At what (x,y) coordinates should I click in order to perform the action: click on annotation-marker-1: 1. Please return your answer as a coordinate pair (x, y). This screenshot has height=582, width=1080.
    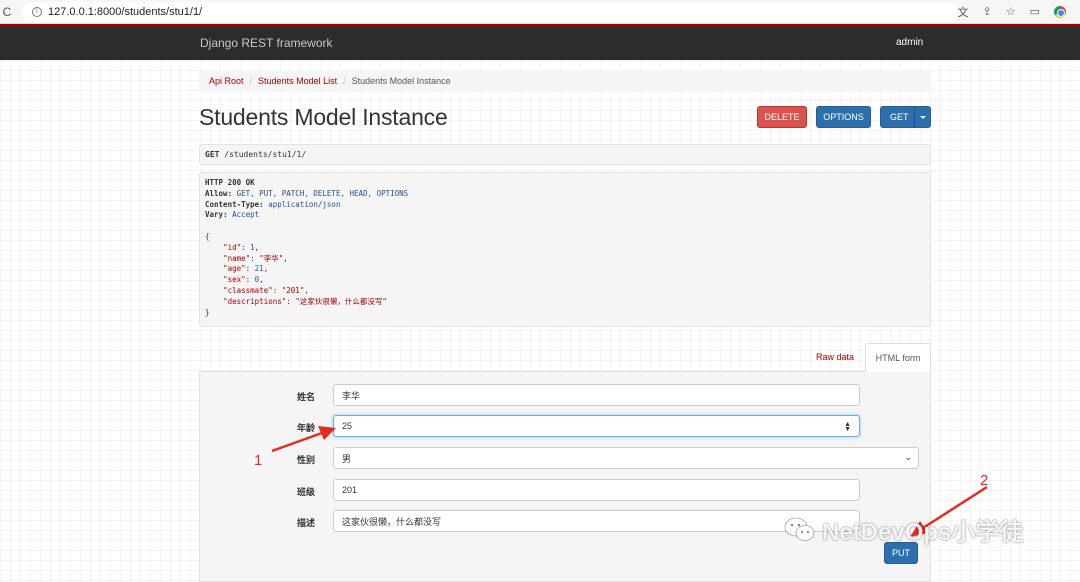
    Looking at the image, I should click on (258, 460).